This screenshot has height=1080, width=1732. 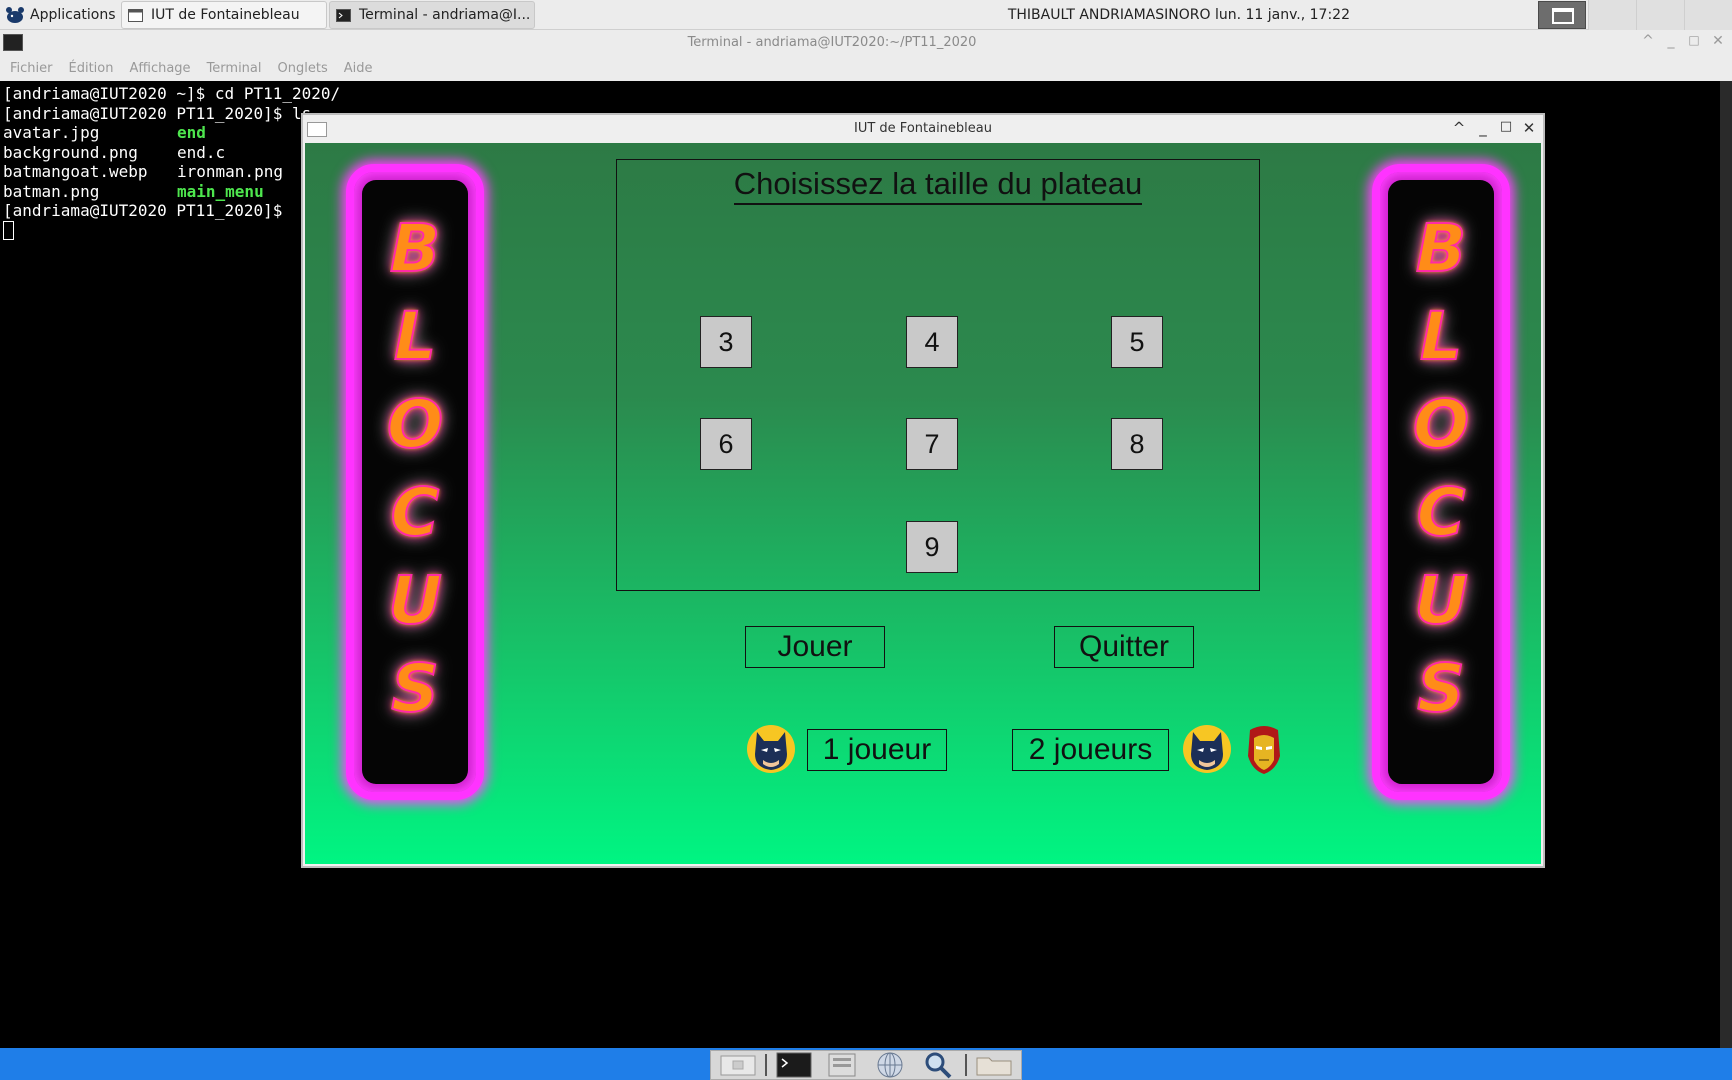 I want to click on file-name: batman.png, so click(x=51, y=191).